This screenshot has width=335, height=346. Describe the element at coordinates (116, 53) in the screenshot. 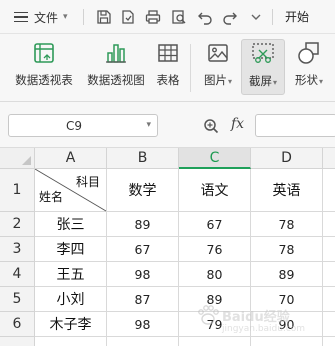

I see `pivot-chart-icon` at that location.